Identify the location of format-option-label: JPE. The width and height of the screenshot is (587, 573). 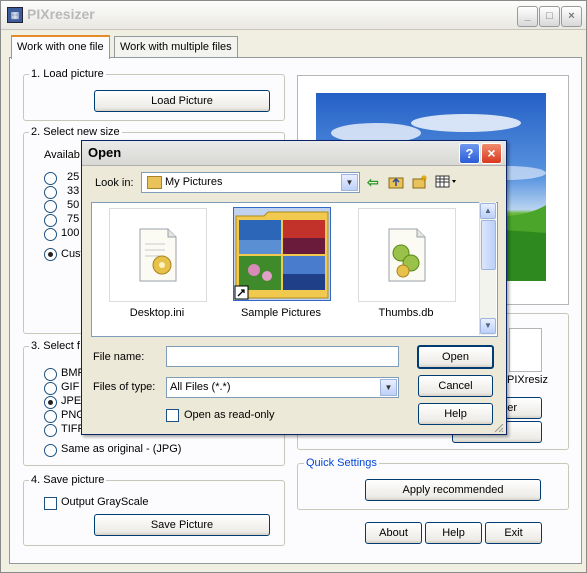
(71, 401).